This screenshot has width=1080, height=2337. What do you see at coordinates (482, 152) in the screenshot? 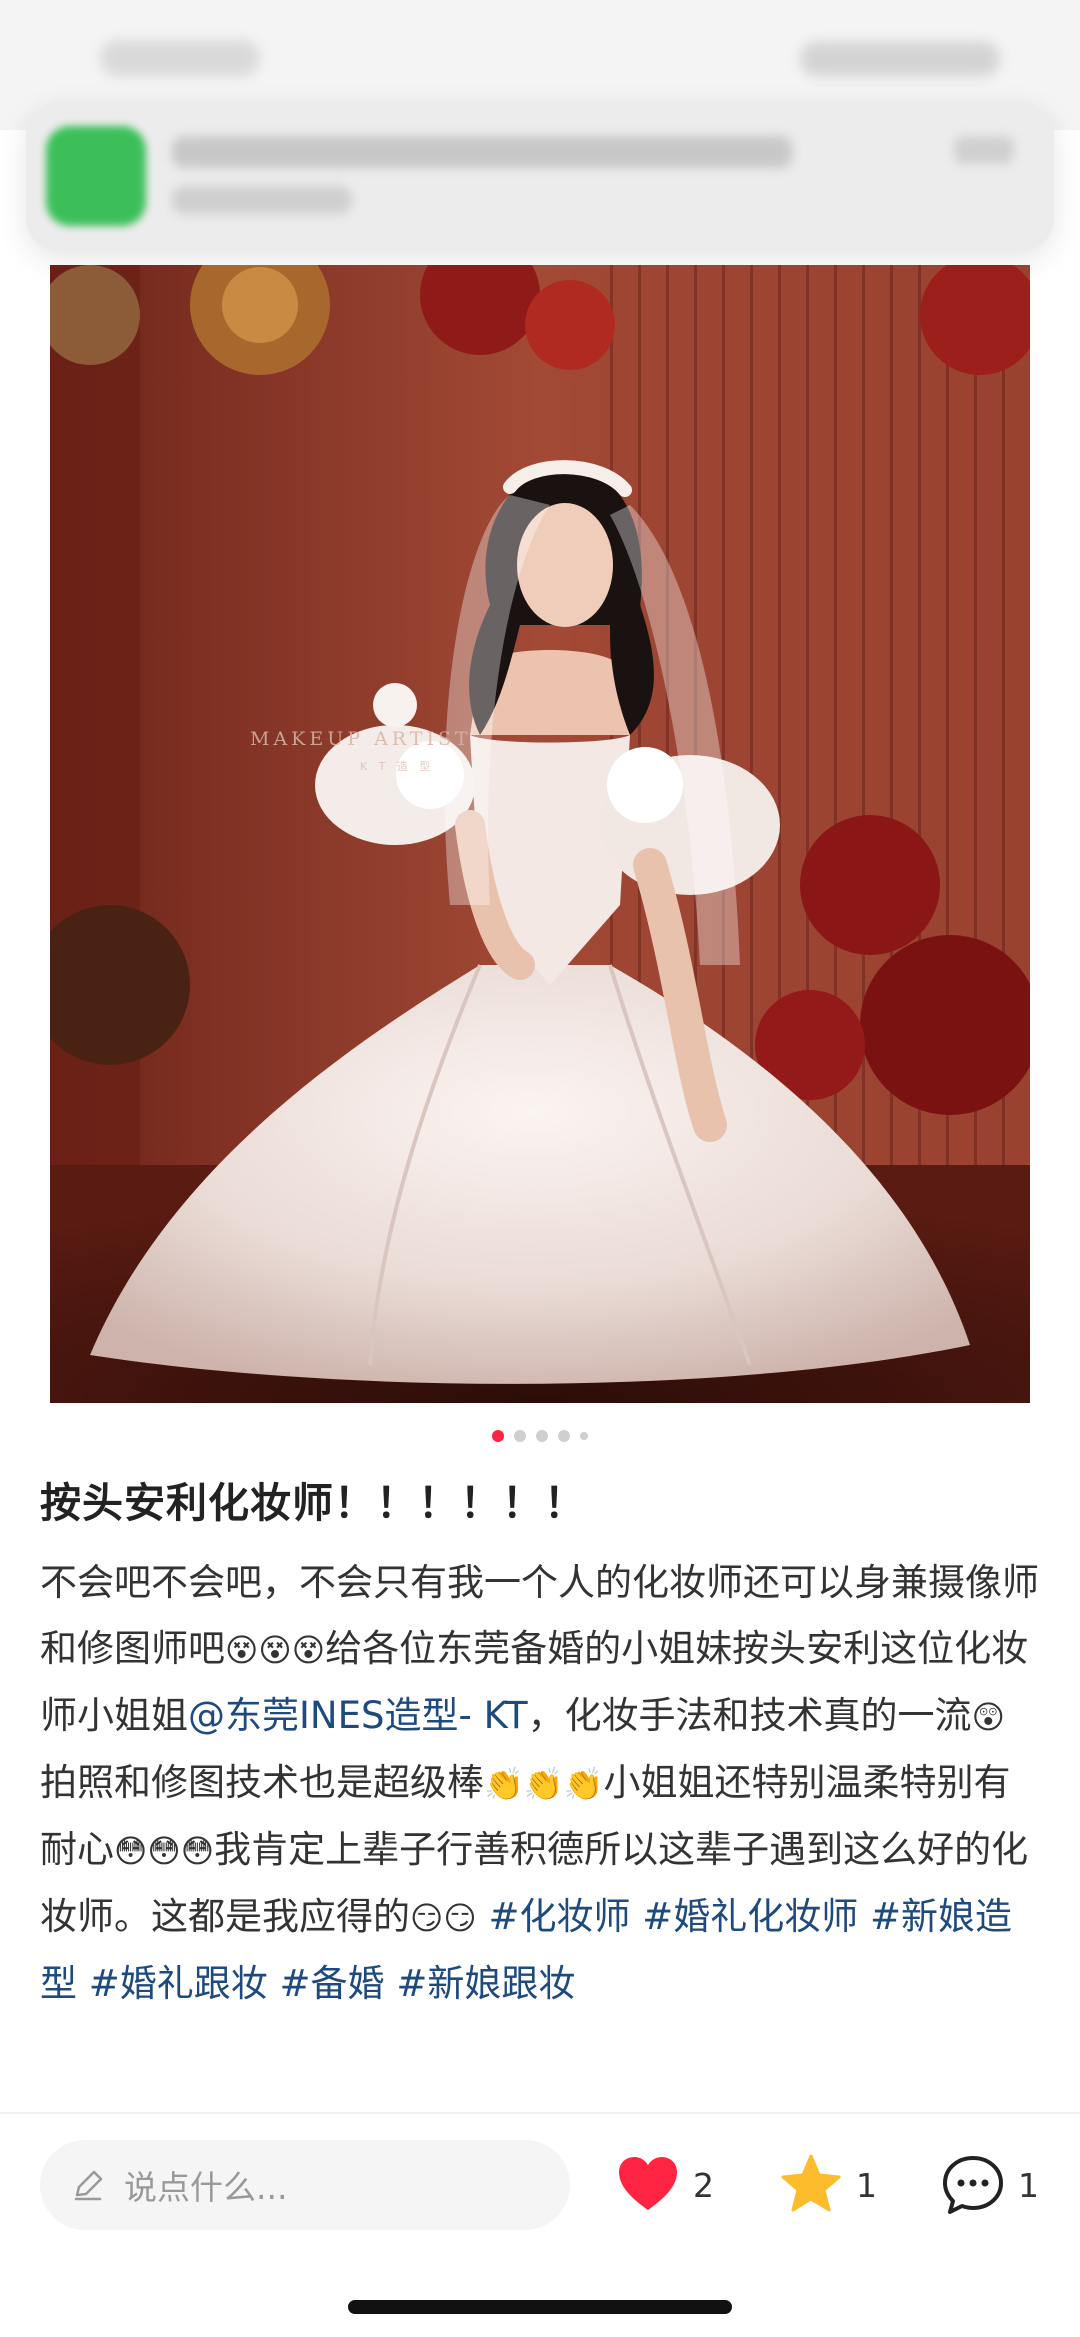
I see `notification-title-blurred` at bounding box center [482, 152].